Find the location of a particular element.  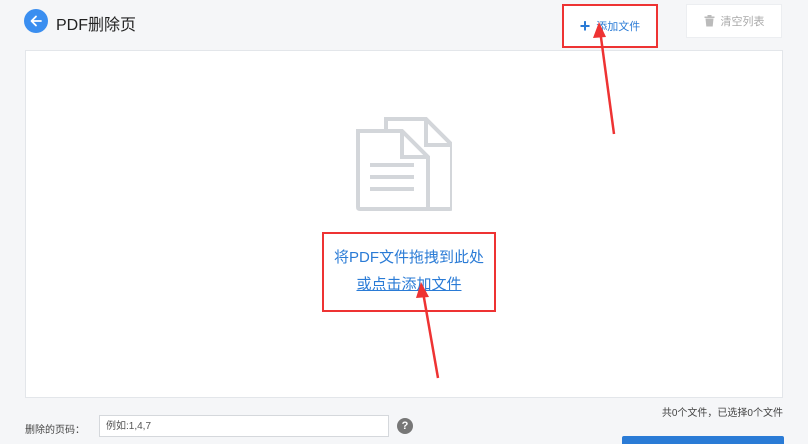

start-button is located at coordinates (703, 440).